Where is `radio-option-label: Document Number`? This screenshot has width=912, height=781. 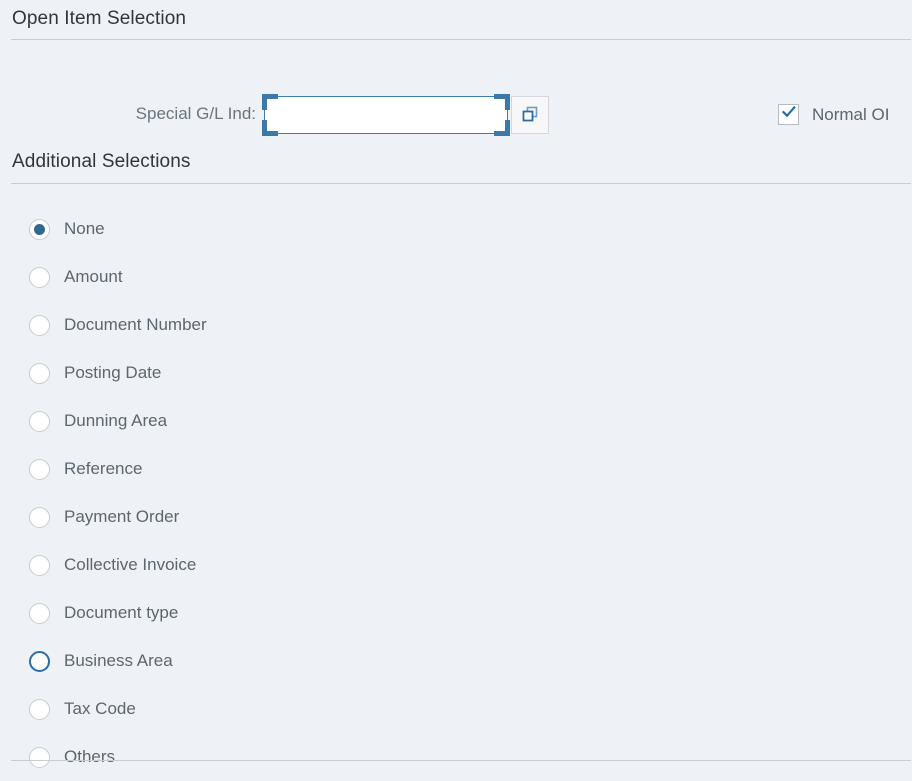 radio-option-label: Document Number is located at coordinates (135, 324).